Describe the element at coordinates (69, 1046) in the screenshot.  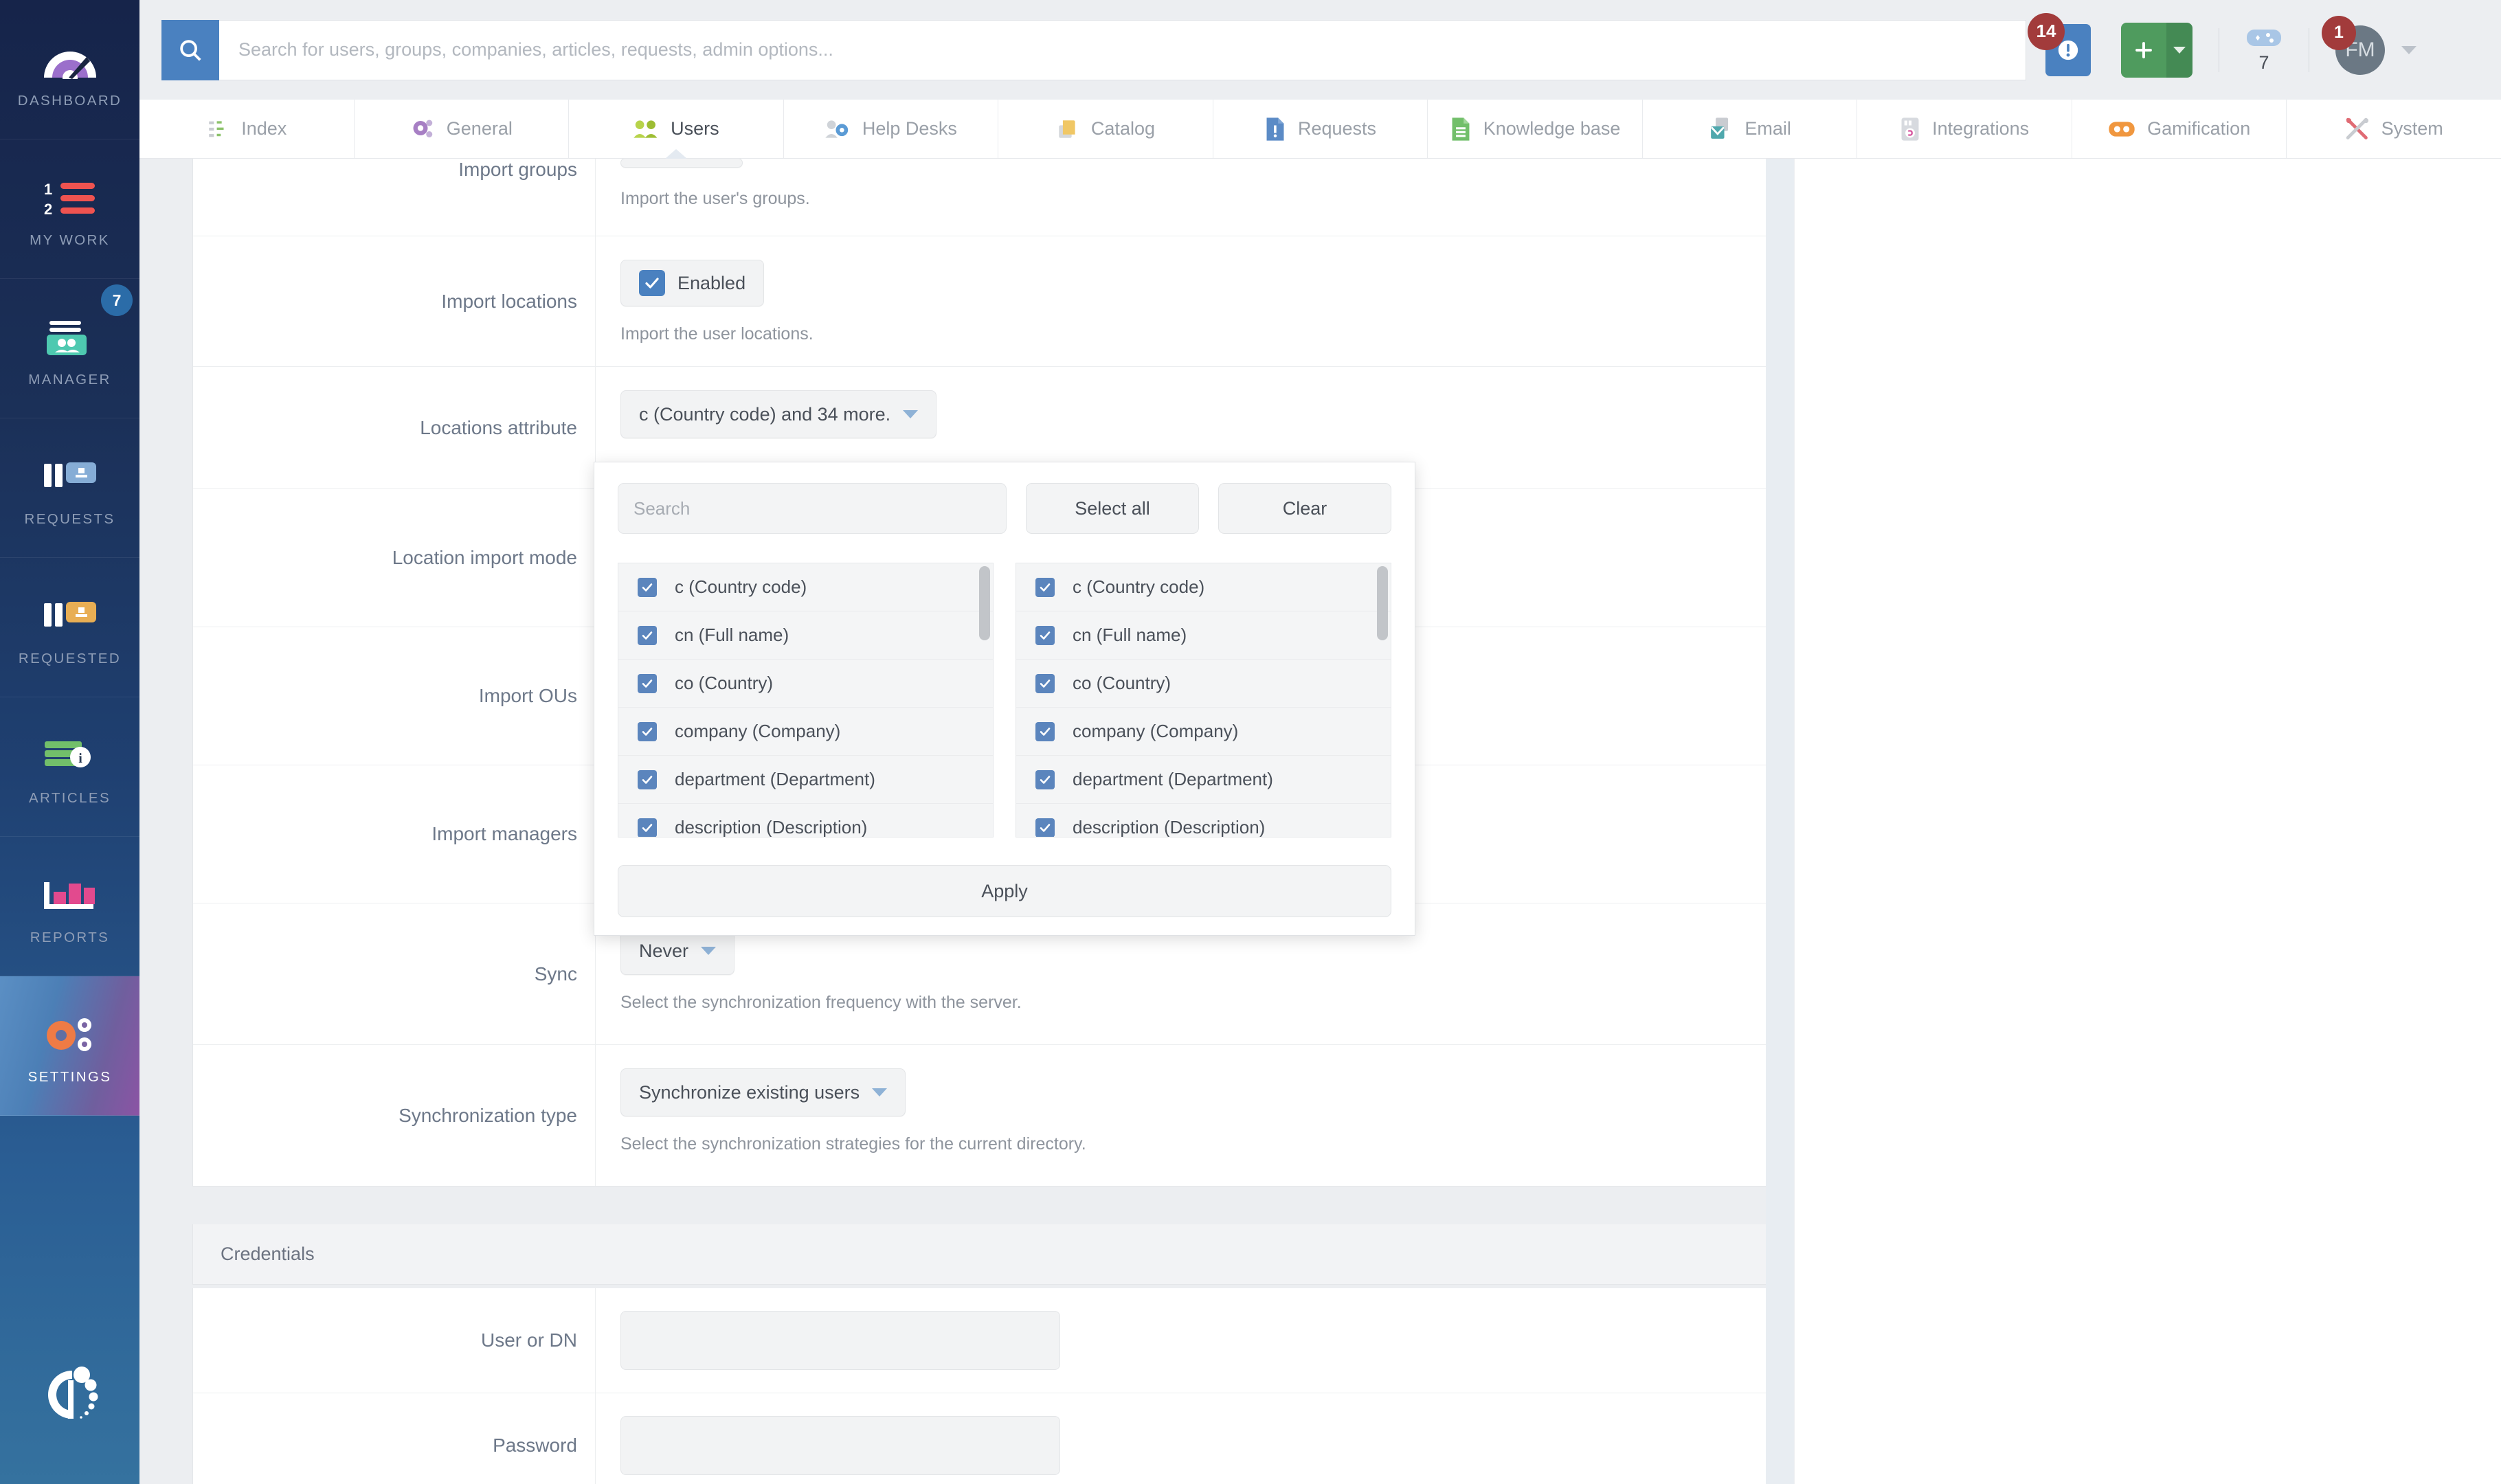
I see `sidebar-item-settings: SETTINGS` at that location.